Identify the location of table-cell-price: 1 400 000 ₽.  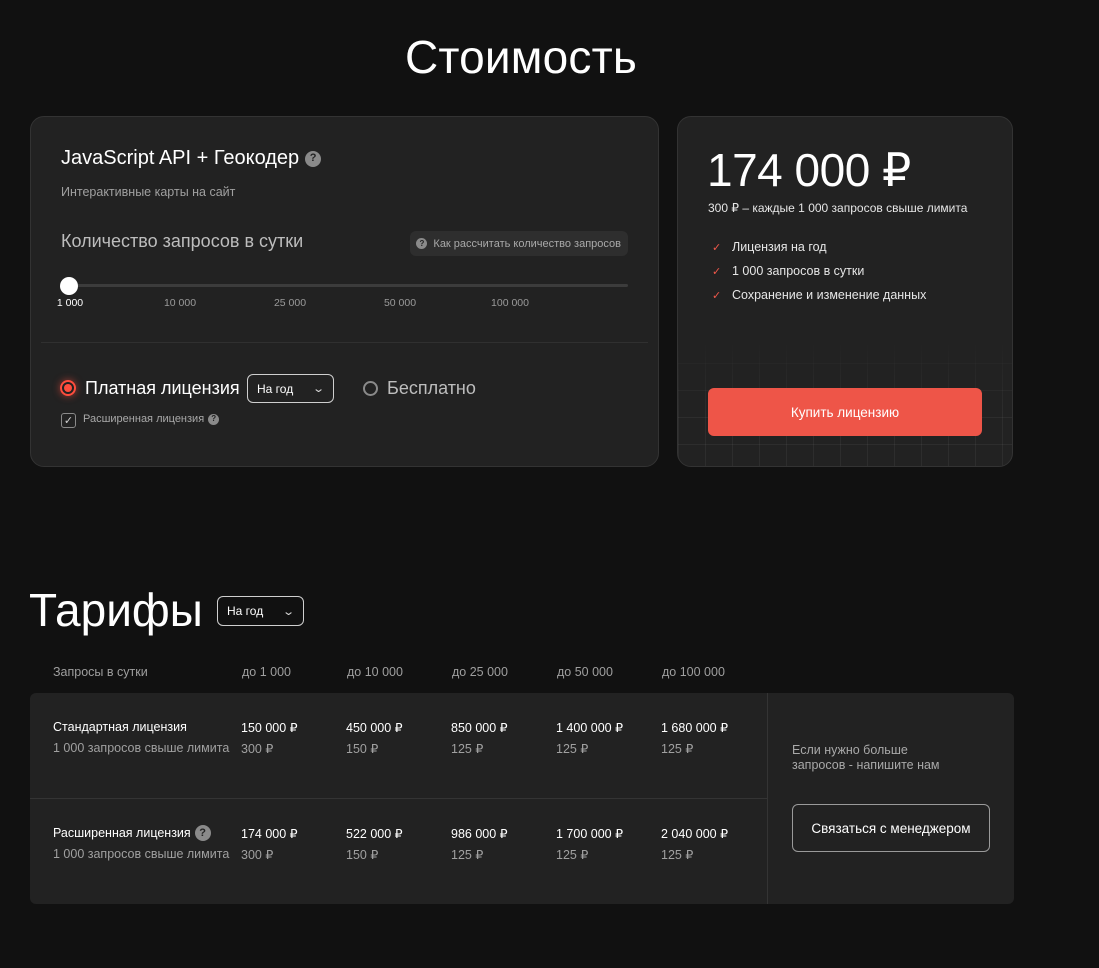
(590, 728).